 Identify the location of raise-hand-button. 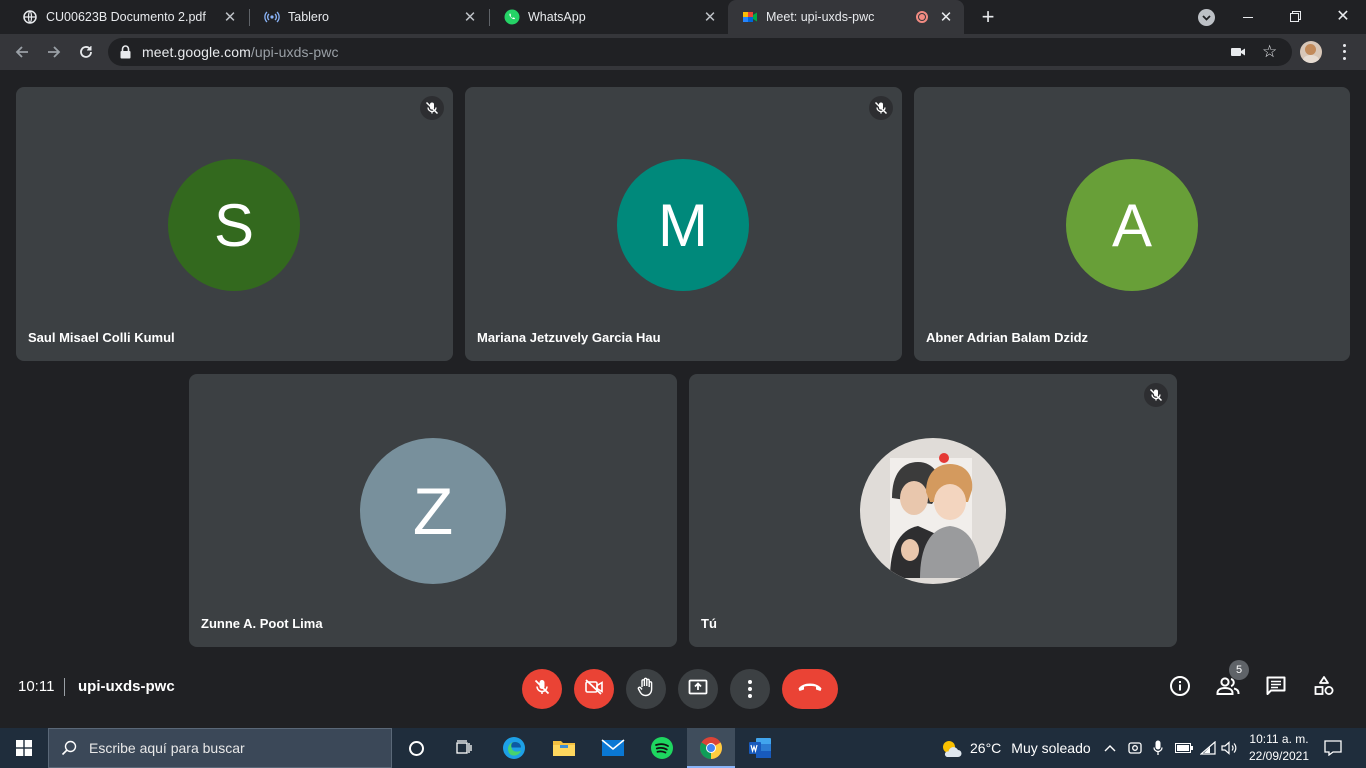
(646, 689).